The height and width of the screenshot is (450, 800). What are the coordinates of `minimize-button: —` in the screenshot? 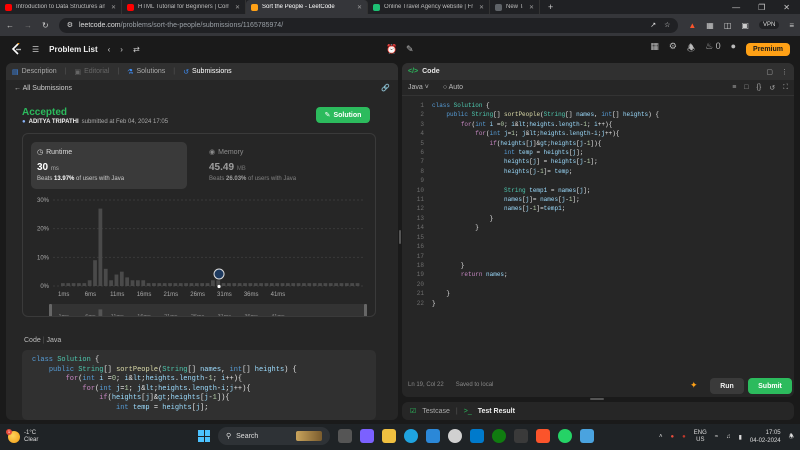 It's located at (736, 7).